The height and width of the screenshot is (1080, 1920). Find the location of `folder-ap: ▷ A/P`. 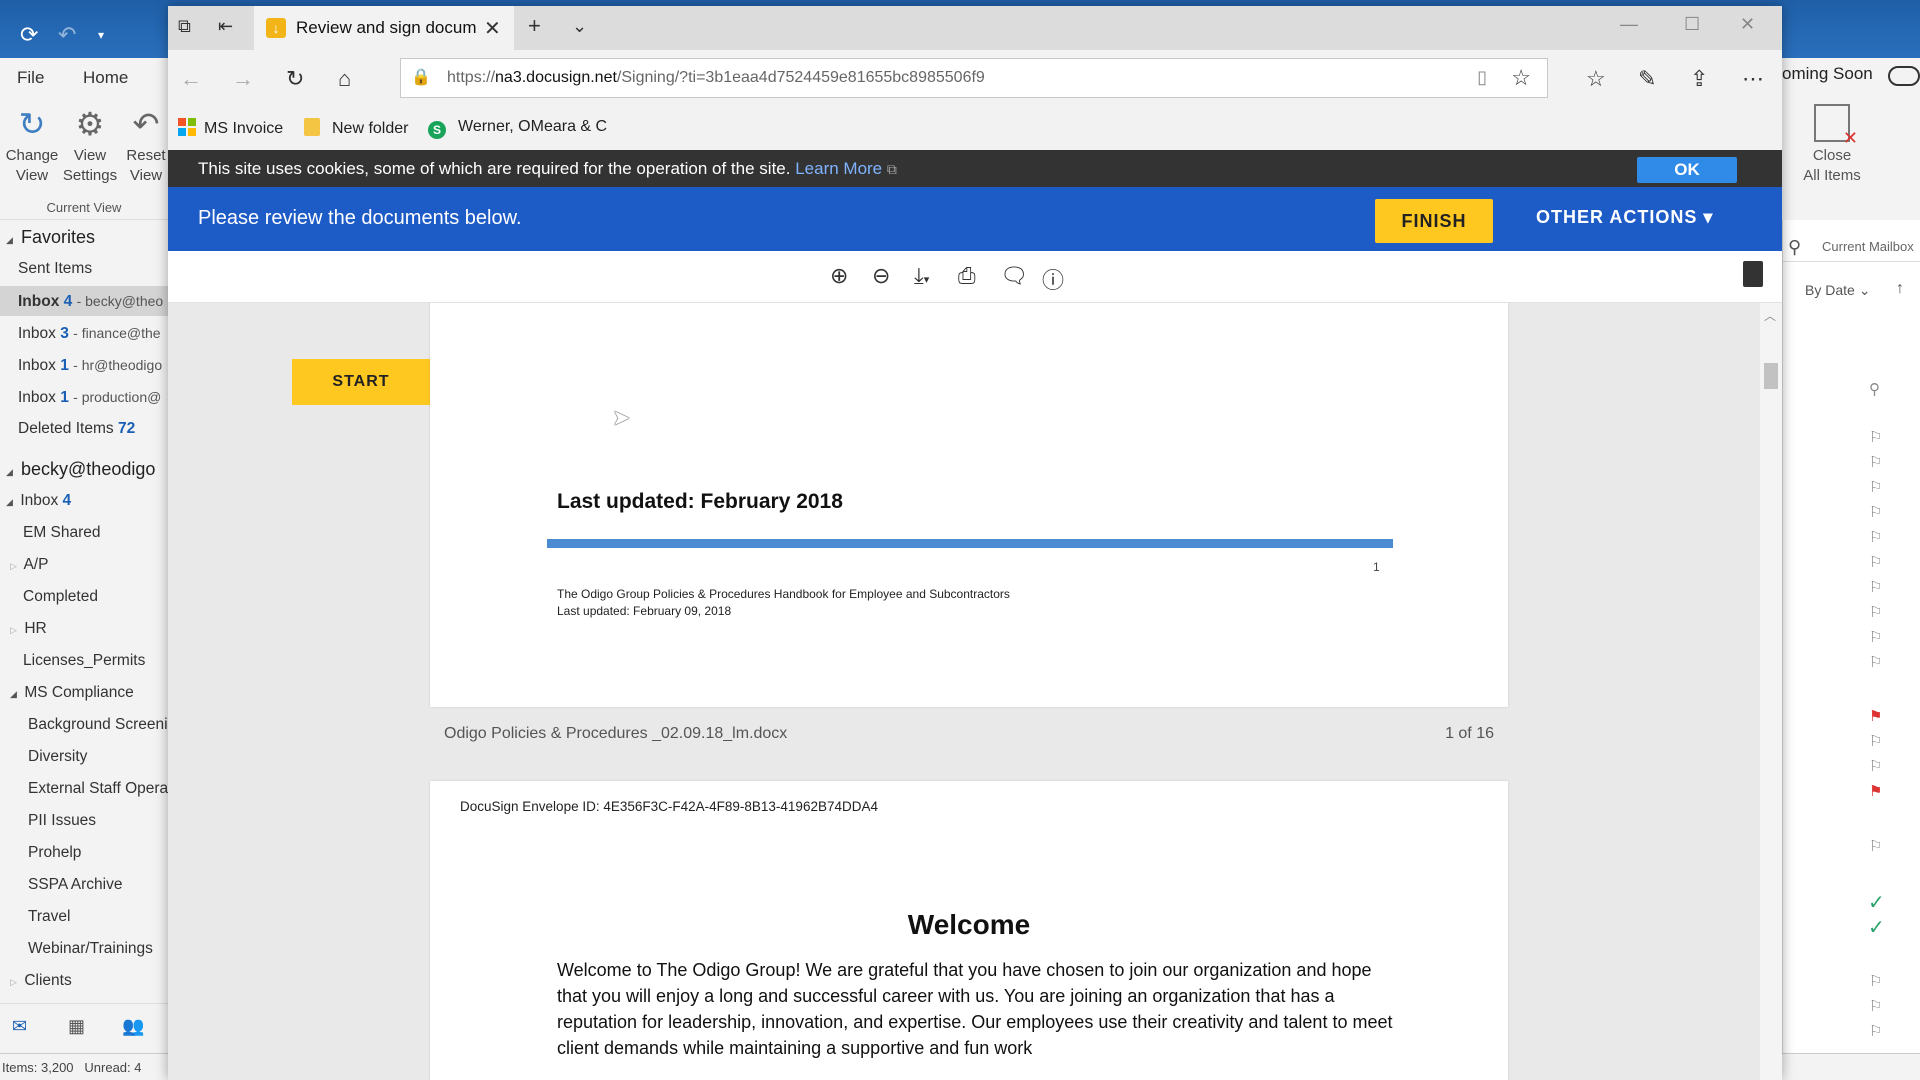

folder-ap: ▷ A/P is located at coordinates (84, 565).